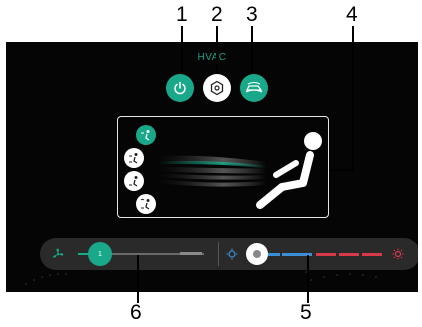 This screenshot has width=422, height=327. What do you see at coordinates (349, 254) in the screenshot?
I see `temperature-track-hot` at bounding box center [349, 254].